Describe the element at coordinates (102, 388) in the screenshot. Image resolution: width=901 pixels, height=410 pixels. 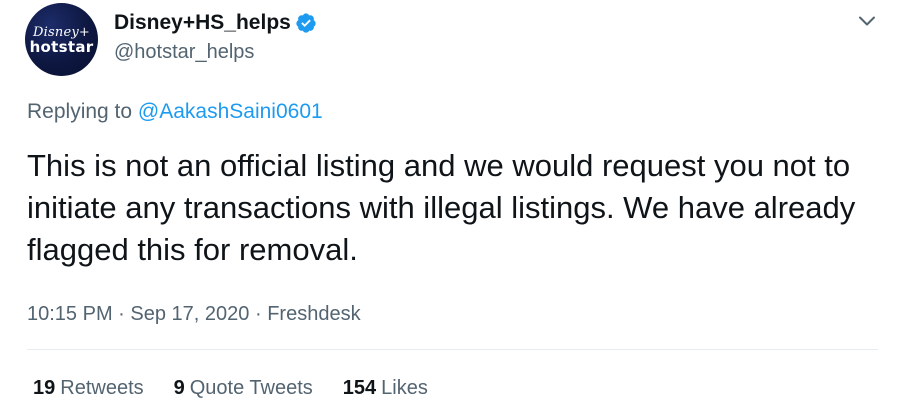
I see `retweets-label: Retweets` at that location.